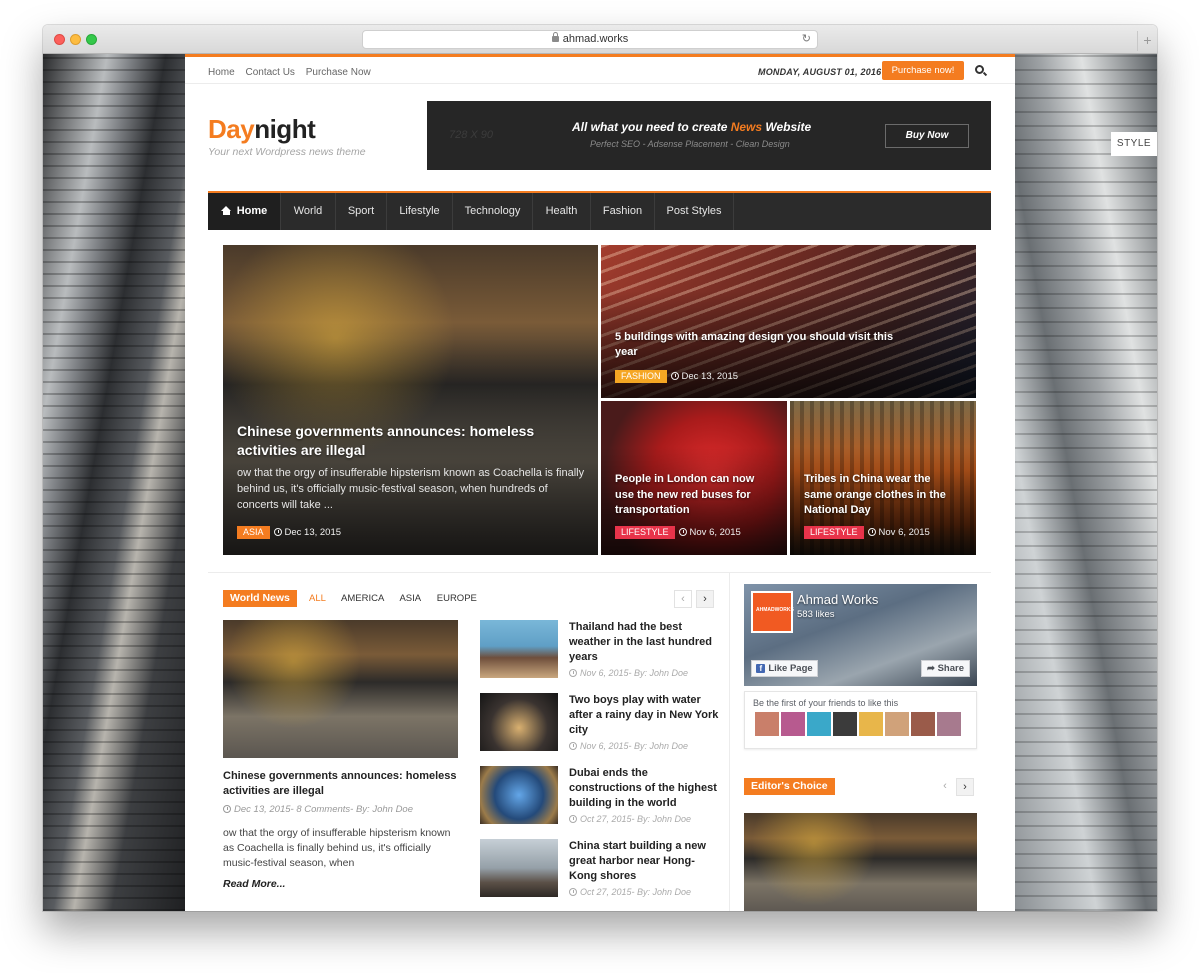 This screenshot has width=1200, height=973. I want to click on editors-choice-label: Editor's Choice, so click(789, 786).